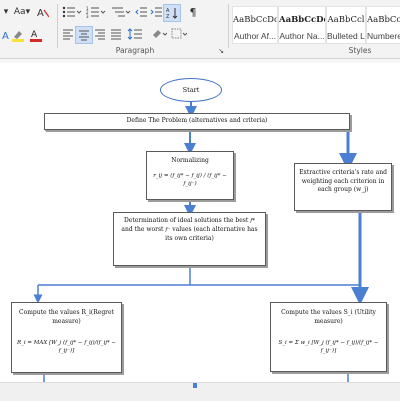 Image resolution: width=400 pixels, height=401 pixels. I want to click on font-case-button: Aa ▾, so click(22, 12).